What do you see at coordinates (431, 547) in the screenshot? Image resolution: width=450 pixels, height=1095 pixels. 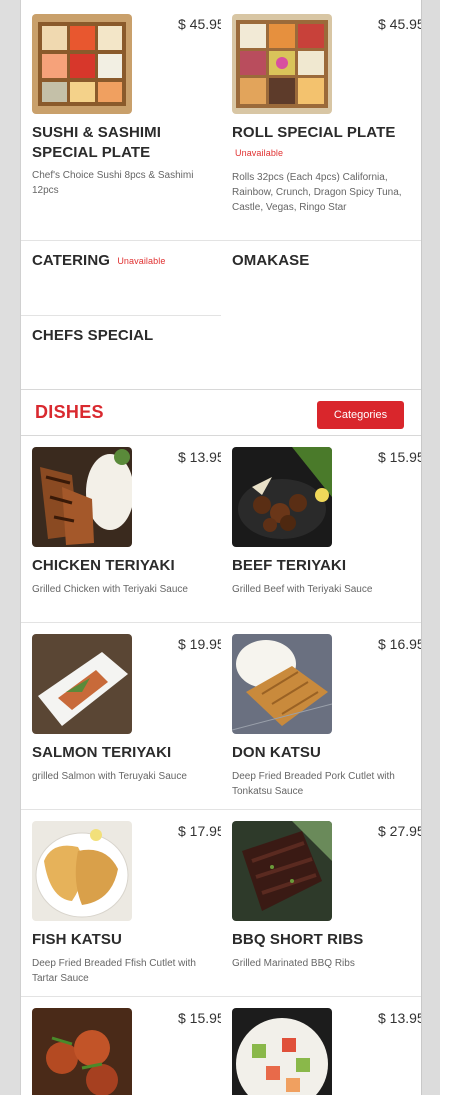 I see `window-edge` at bounding box center [431, 547].